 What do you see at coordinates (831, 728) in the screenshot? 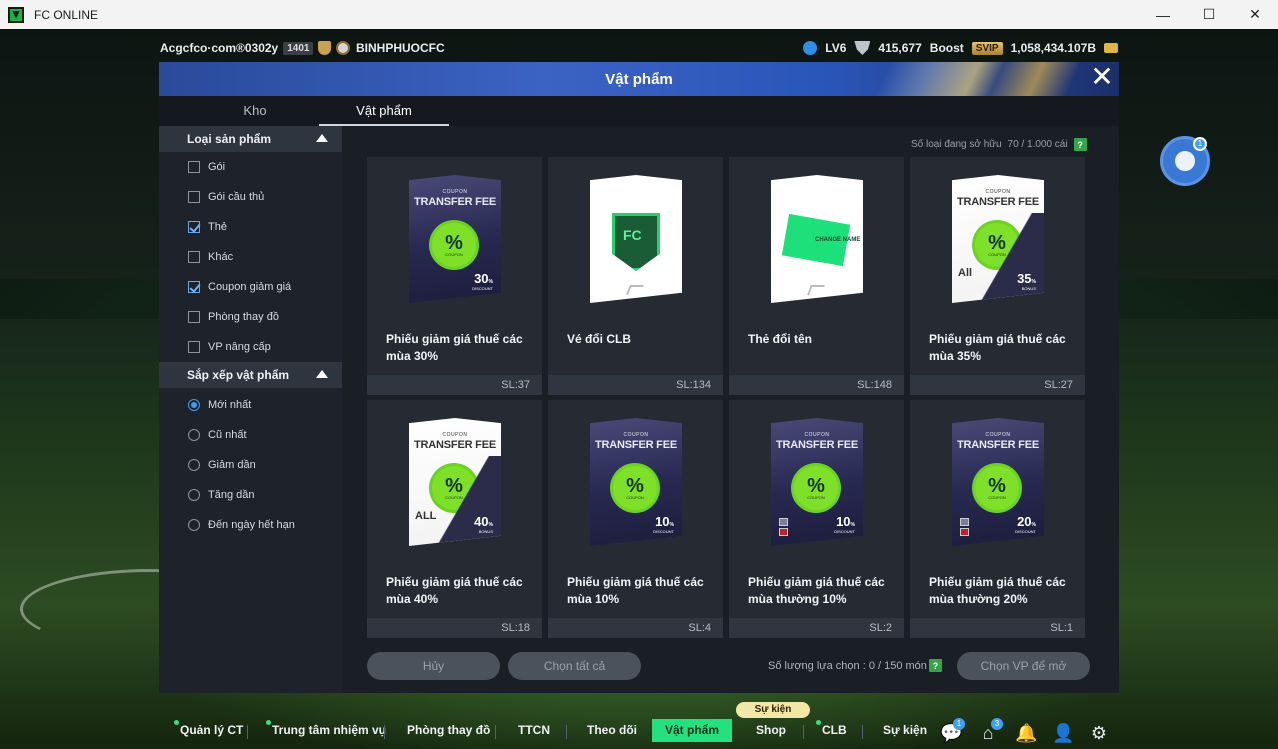
I see `nav-clb: CLB` at bounding box center [831, 728].